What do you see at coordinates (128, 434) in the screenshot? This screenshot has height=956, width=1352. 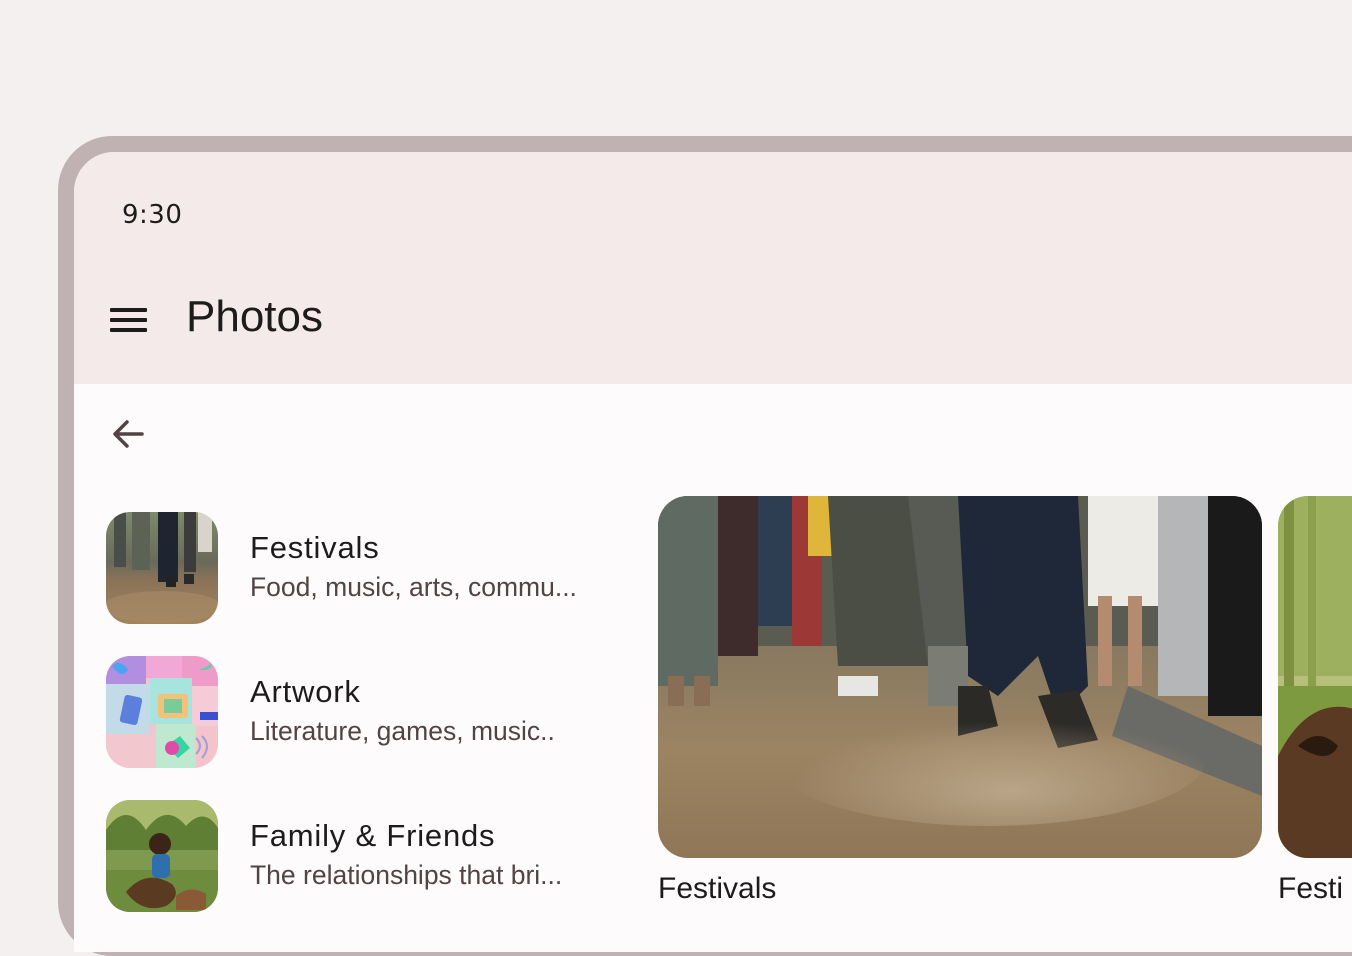 I see `arrow-back-icon` at bounding box center [128, 434].